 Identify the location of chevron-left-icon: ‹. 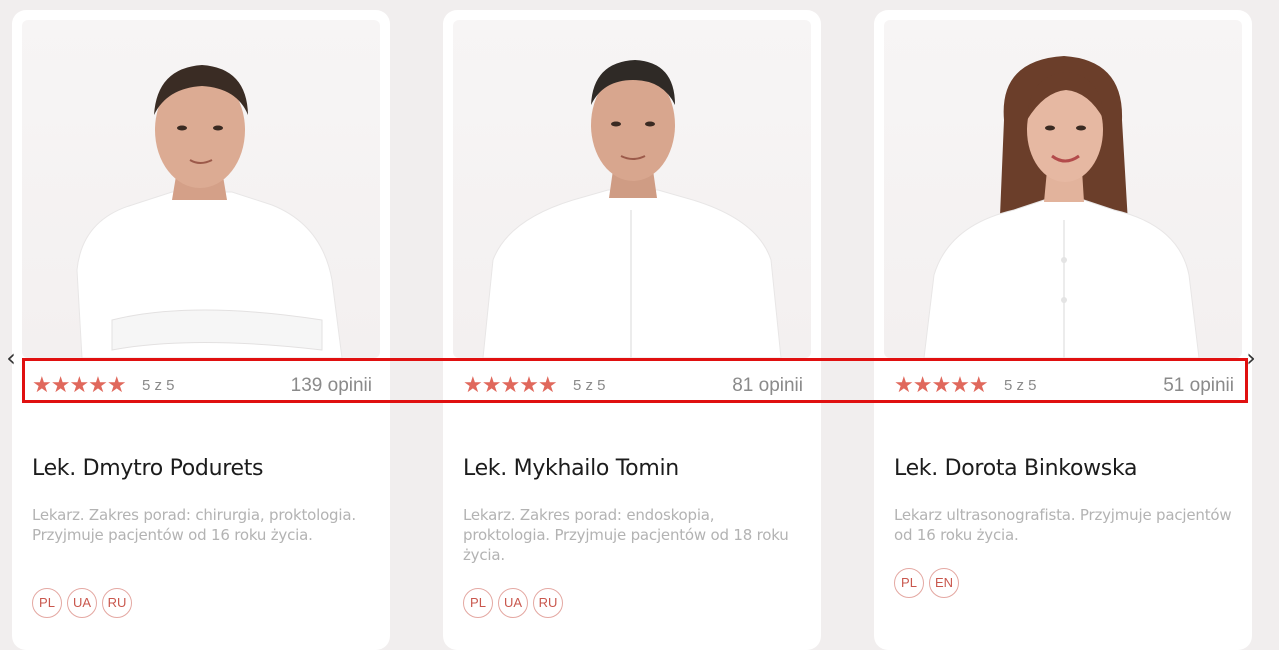
(11, 359).